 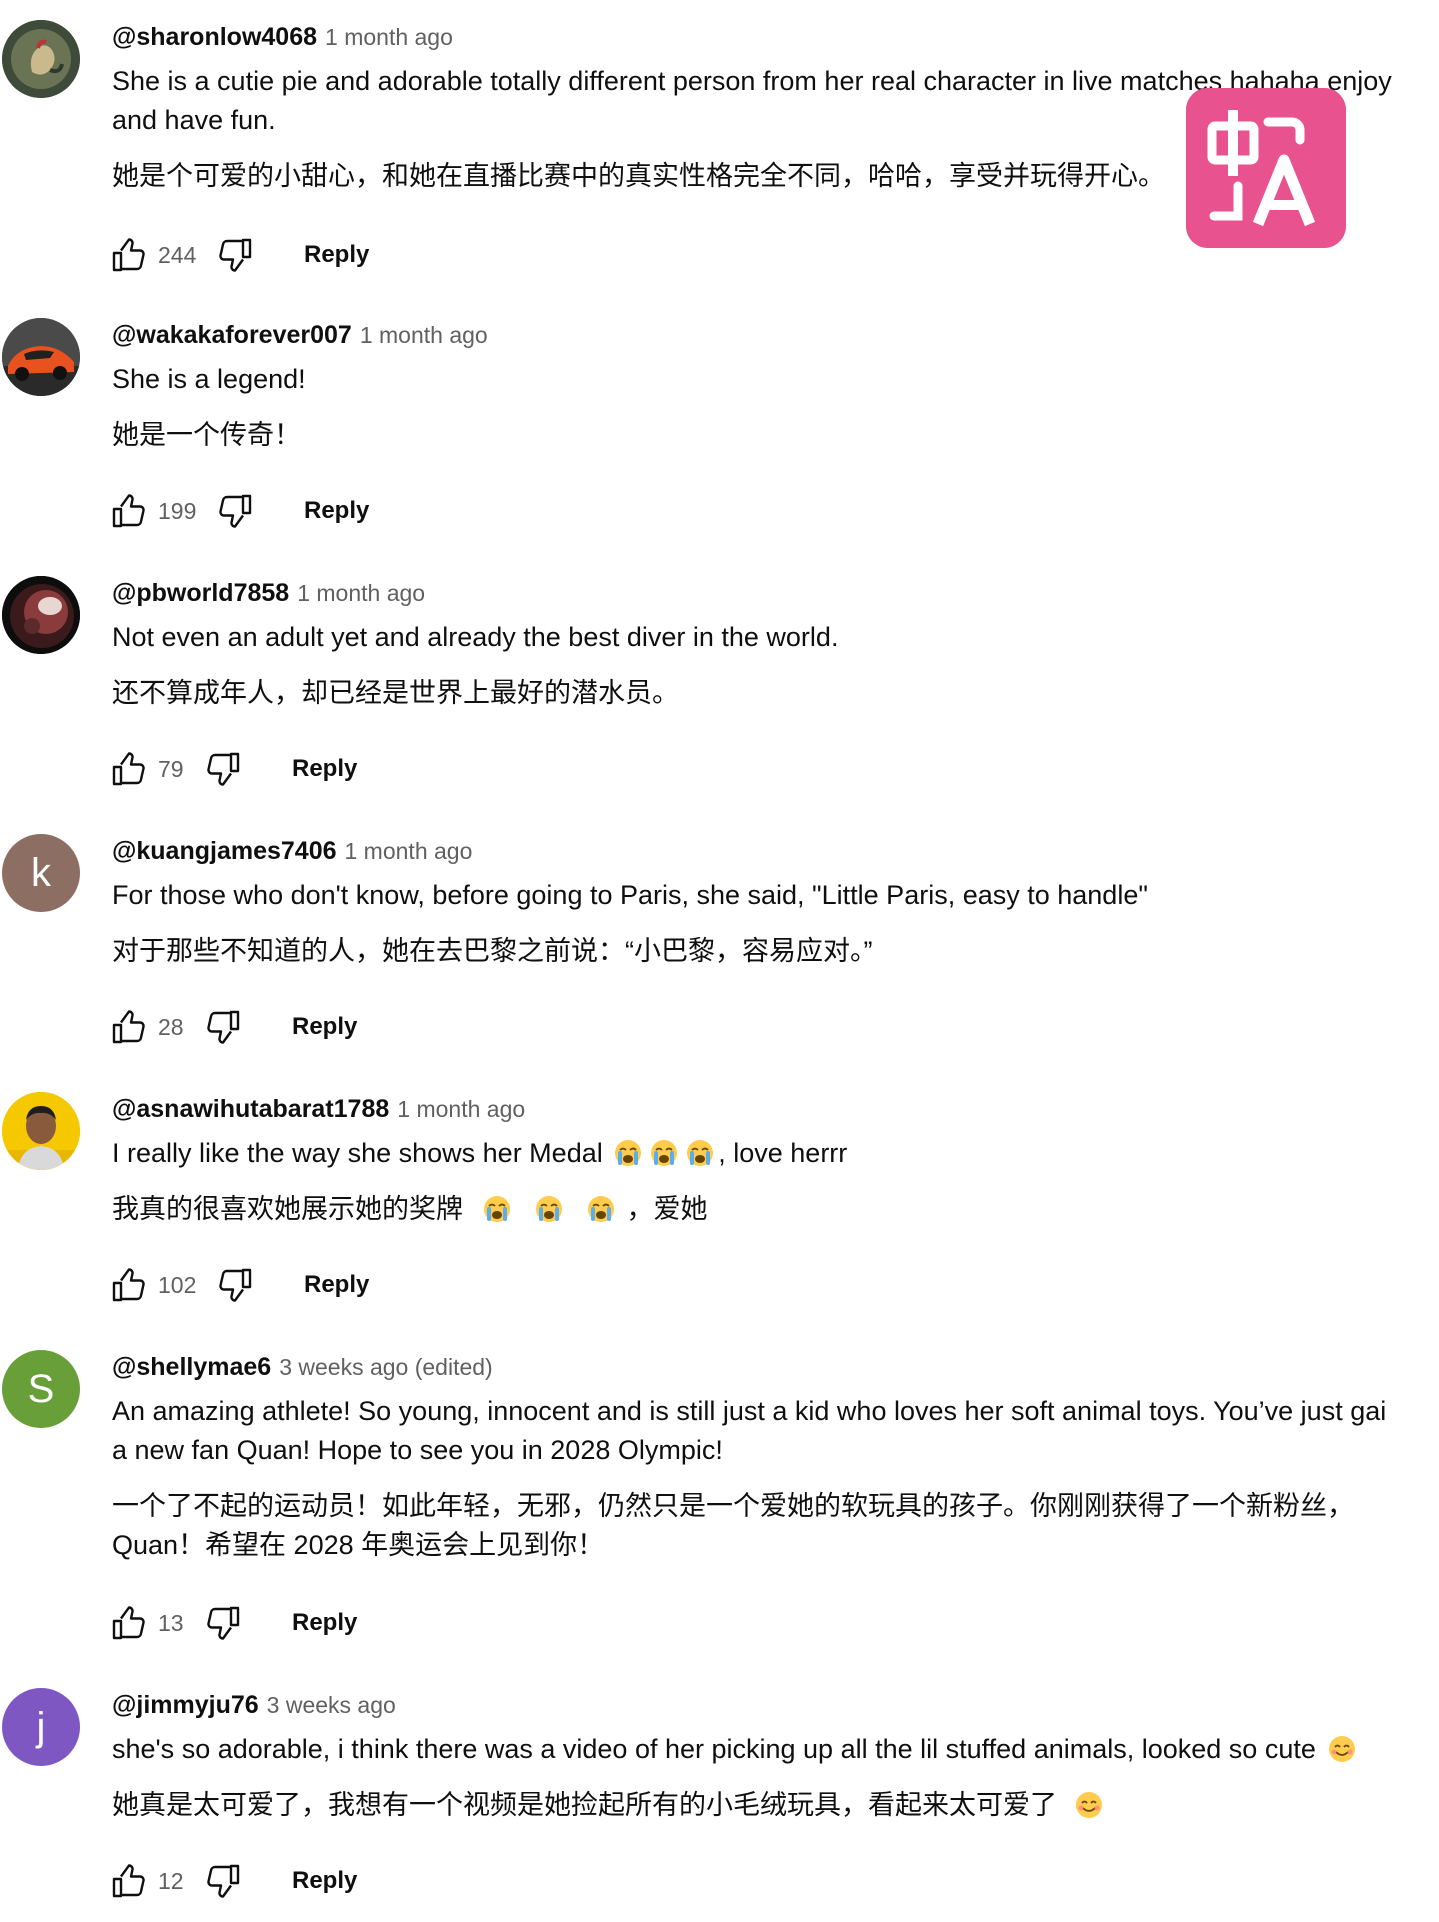 I want to click on comment-translation-line: 还不算成年人，却已经是世界上最好的潜水员。, so click(x=395, y=693).